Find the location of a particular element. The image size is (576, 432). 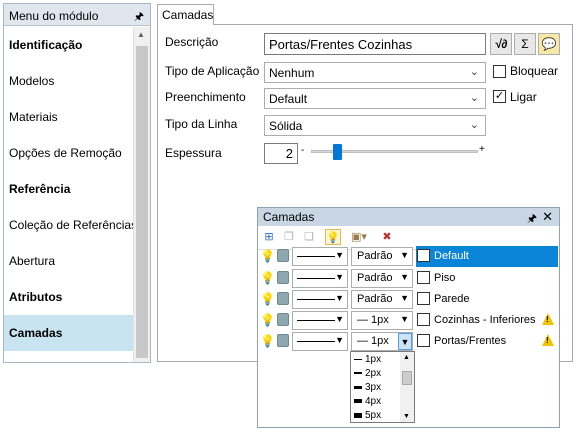

bloquear-checkbox is located at coordinates (499, 71).